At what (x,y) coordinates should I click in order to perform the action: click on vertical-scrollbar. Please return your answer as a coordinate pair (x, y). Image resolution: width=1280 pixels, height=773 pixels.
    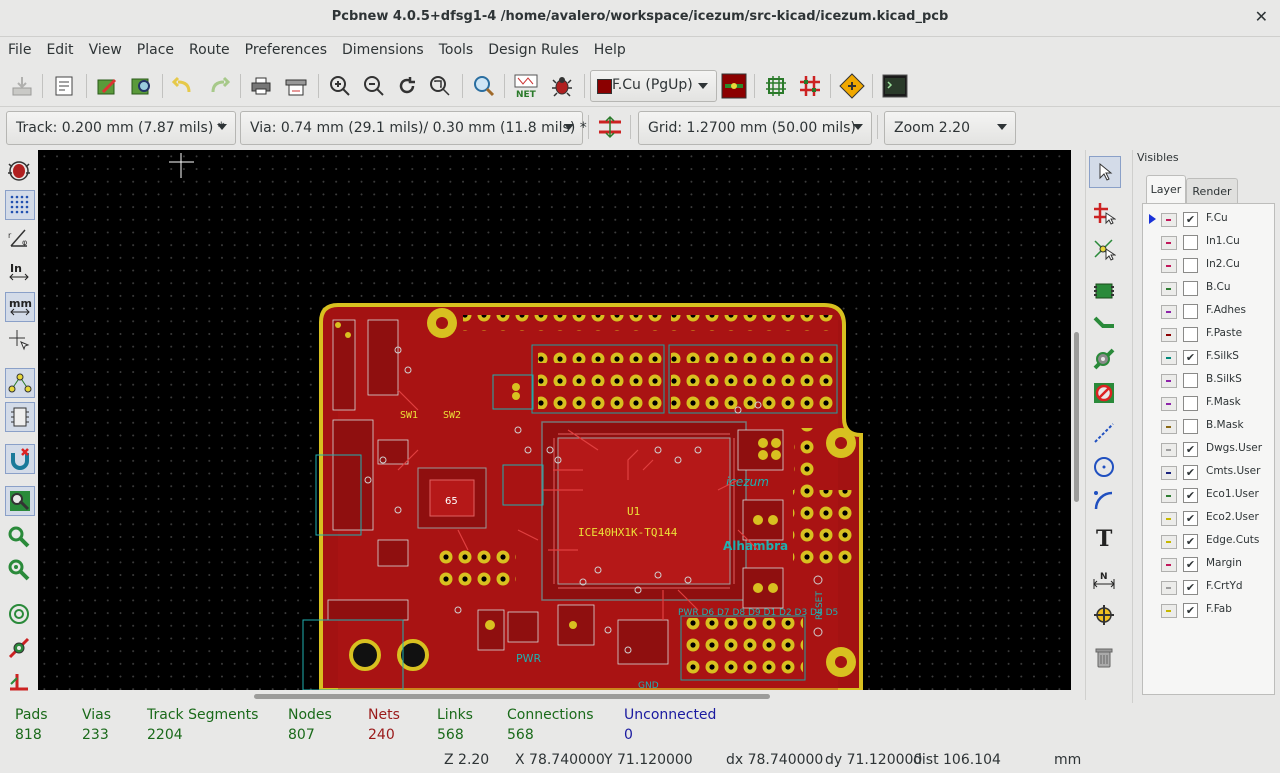
    Looking at the image, I should click on (1077, 420).